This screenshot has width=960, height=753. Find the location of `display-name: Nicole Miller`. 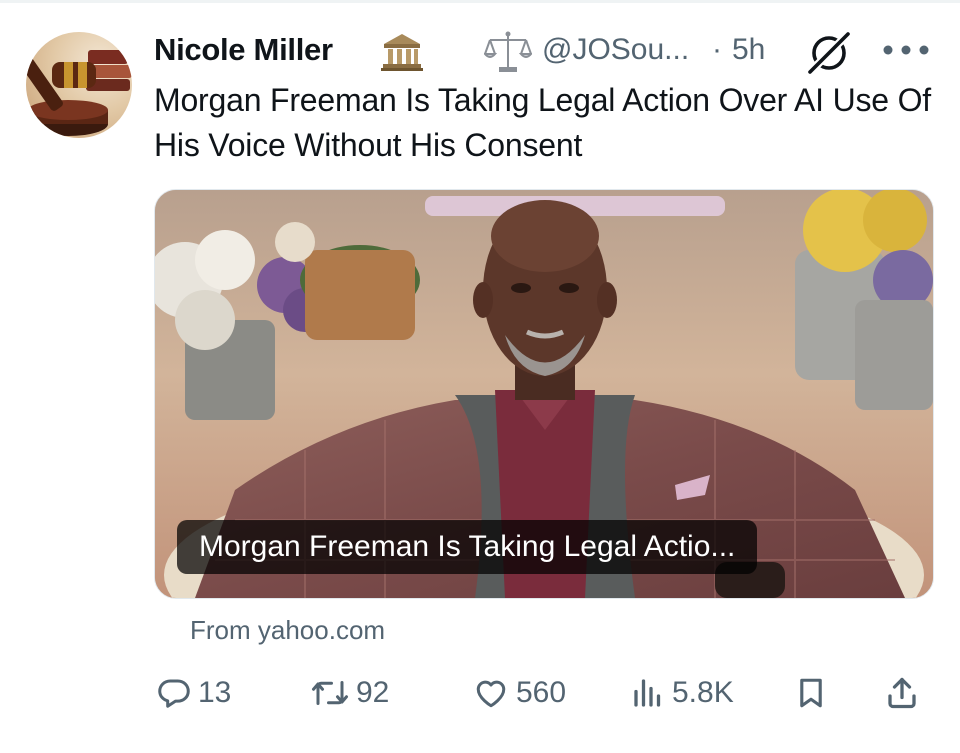

display-name: Nicole Miller is located at coordinates (243, 50).